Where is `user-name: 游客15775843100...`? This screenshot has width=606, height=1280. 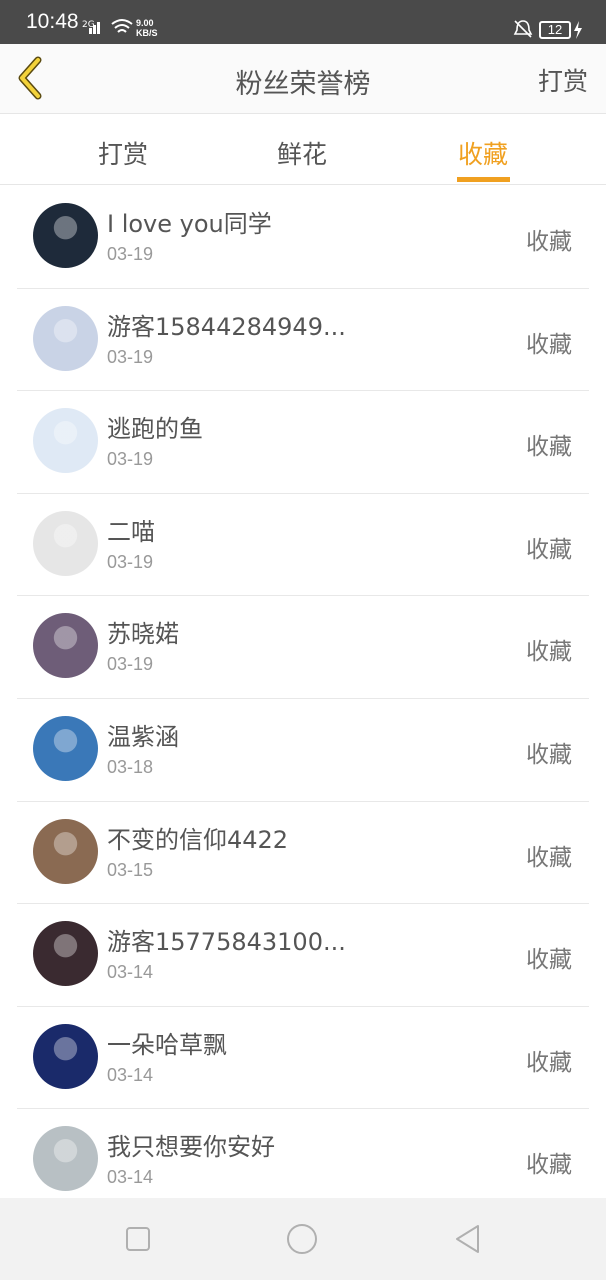
user-name: 游客15775843100... is located at coordinates (226, 942).